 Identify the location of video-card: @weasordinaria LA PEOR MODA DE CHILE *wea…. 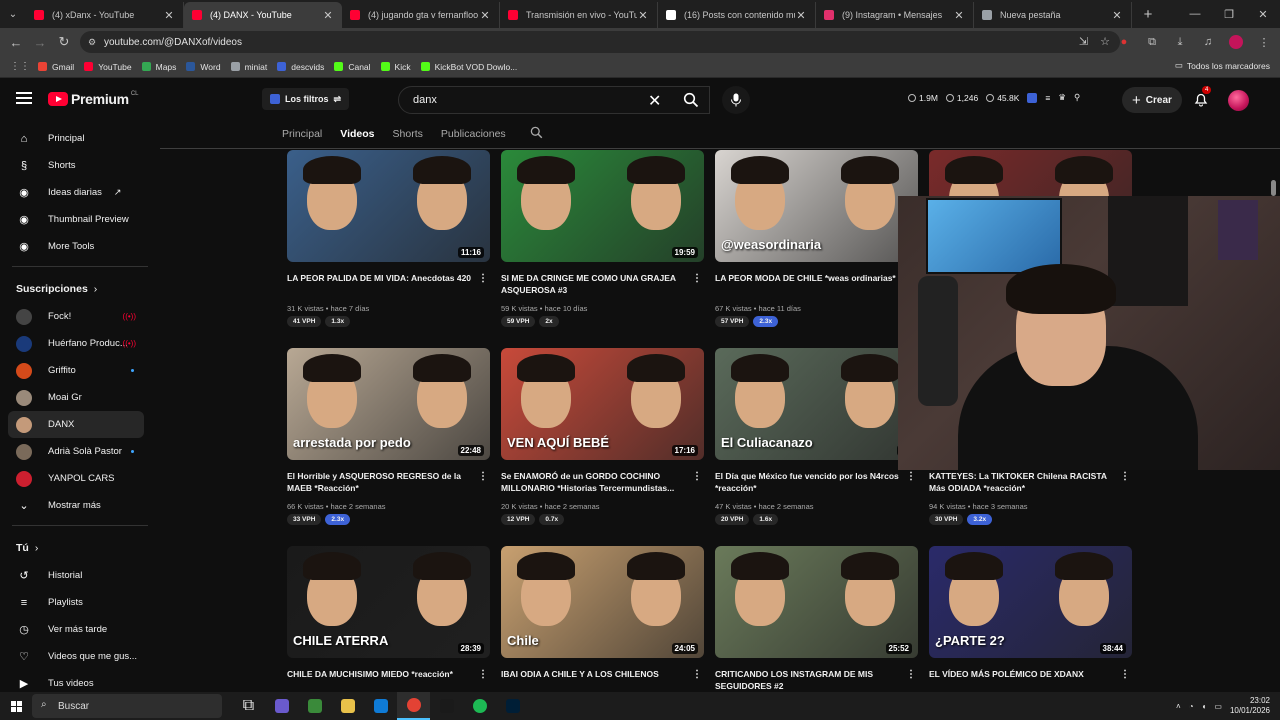
(816, 238).